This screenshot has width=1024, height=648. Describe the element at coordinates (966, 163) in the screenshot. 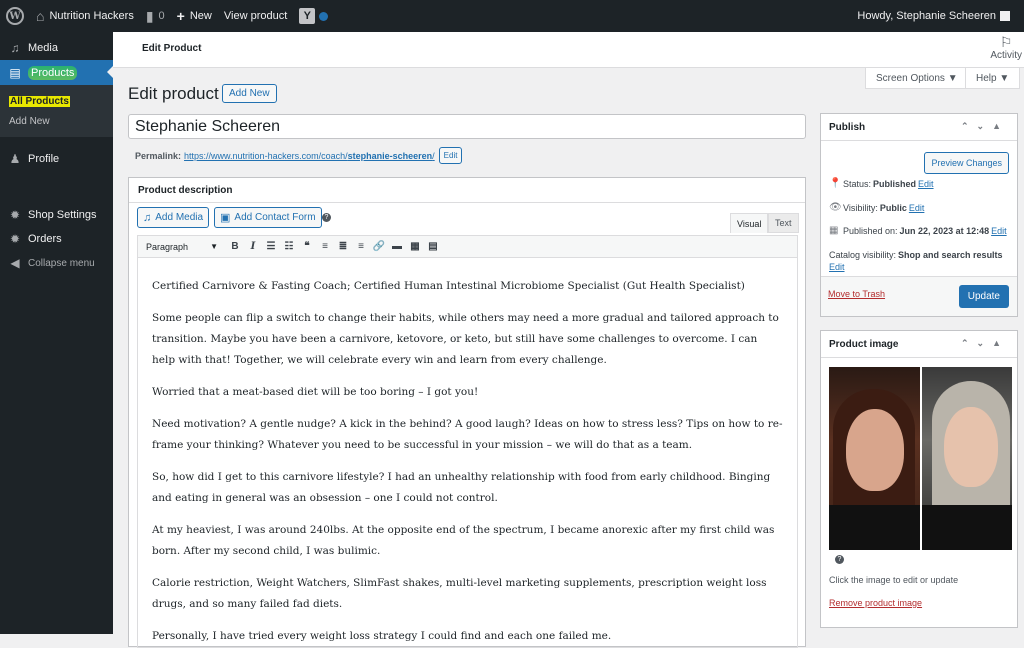

I see `preview-changes-button: Preview Changes` at that location.